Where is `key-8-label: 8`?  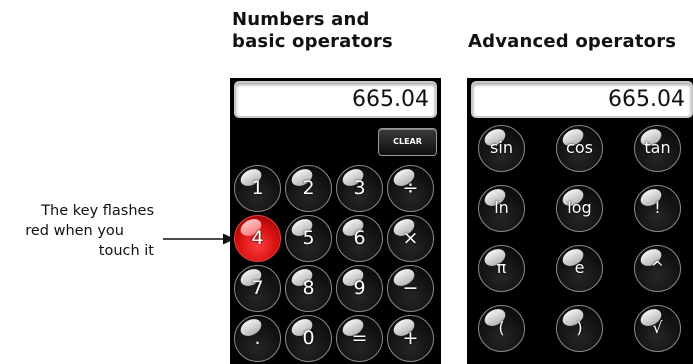 key-8-label: 8 is located at coordinates (308, 288).